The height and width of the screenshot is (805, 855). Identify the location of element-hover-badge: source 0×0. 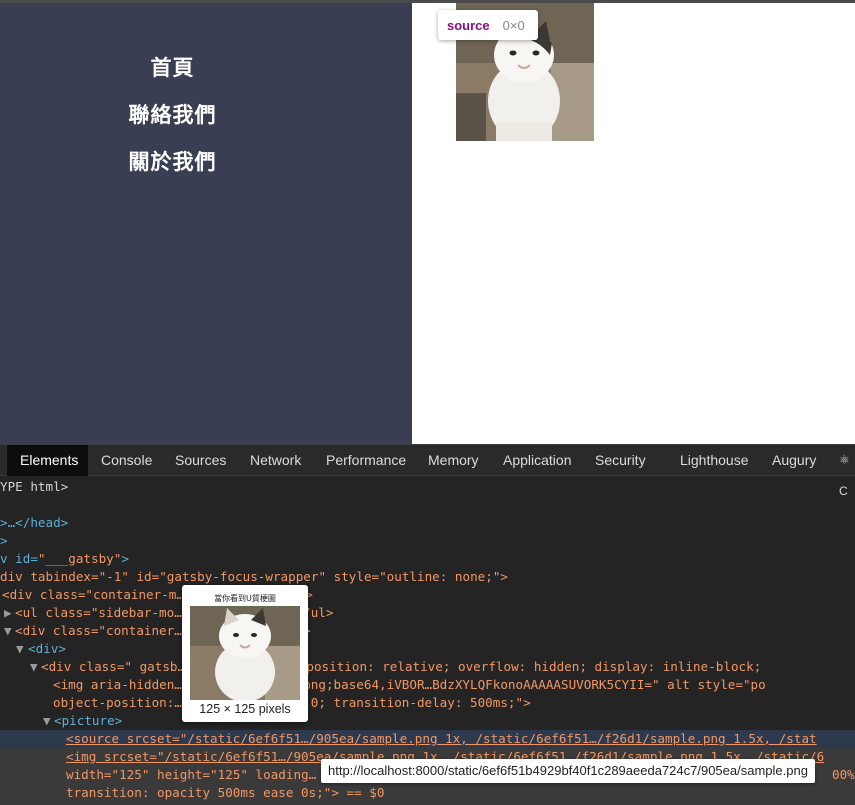
(488, 25).